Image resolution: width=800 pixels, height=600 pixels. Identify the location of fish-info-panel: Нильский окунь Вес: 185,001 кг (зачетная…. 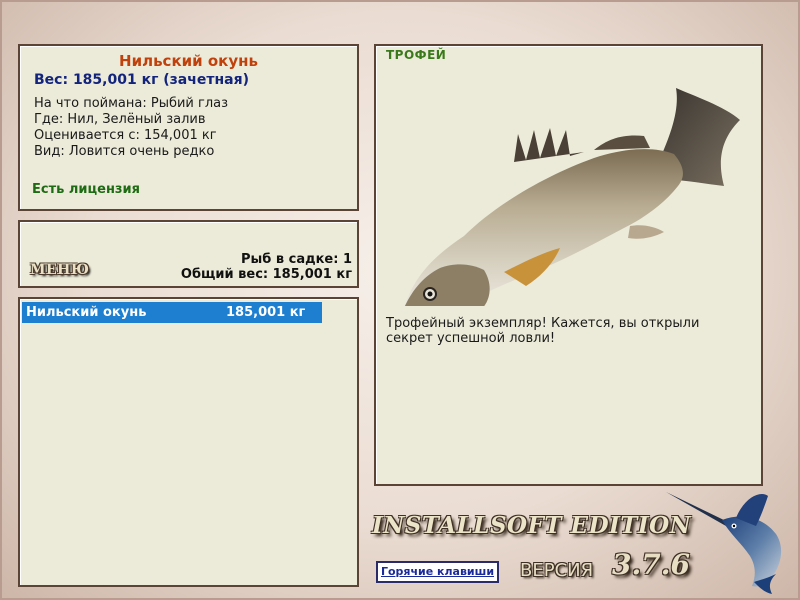
(188, 127).